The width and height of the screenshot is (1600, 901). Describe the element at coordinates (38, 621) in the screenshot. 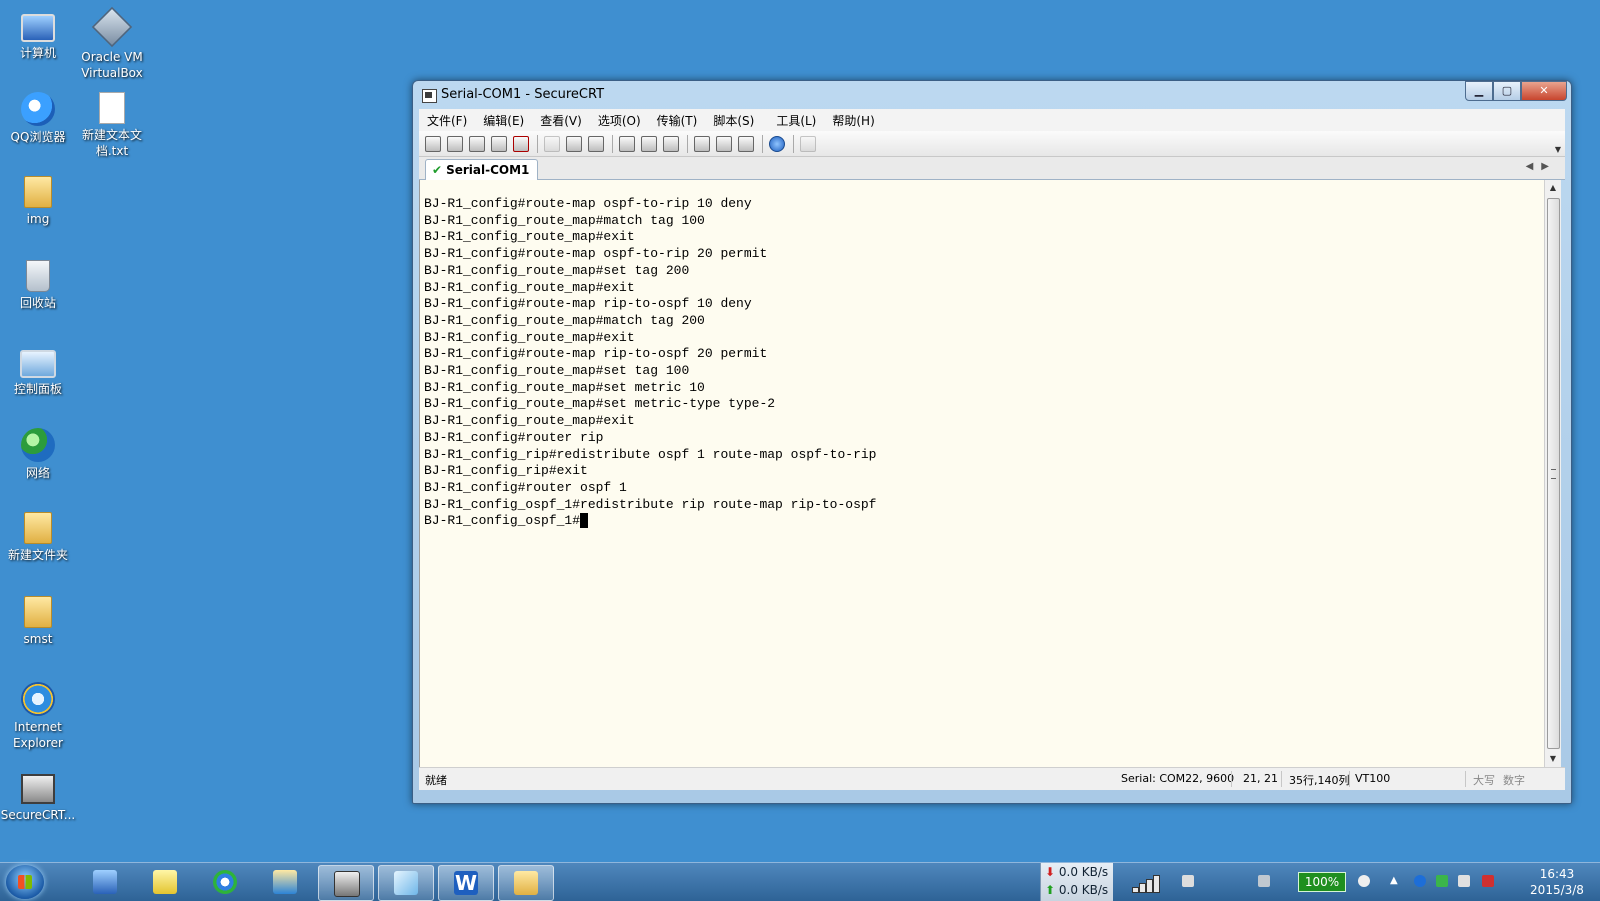

I see `desktop-icon-smst: smst` at that location.